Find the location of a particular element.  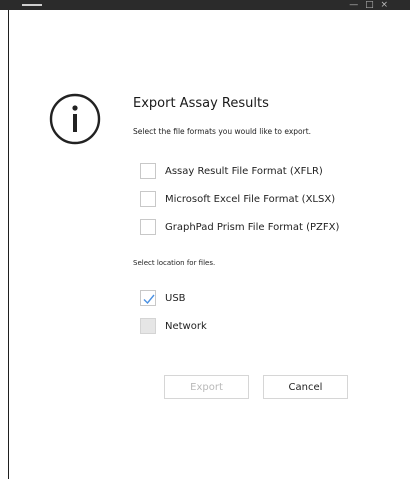

location-label: Select location for files. is located at coordinates (174, 263).